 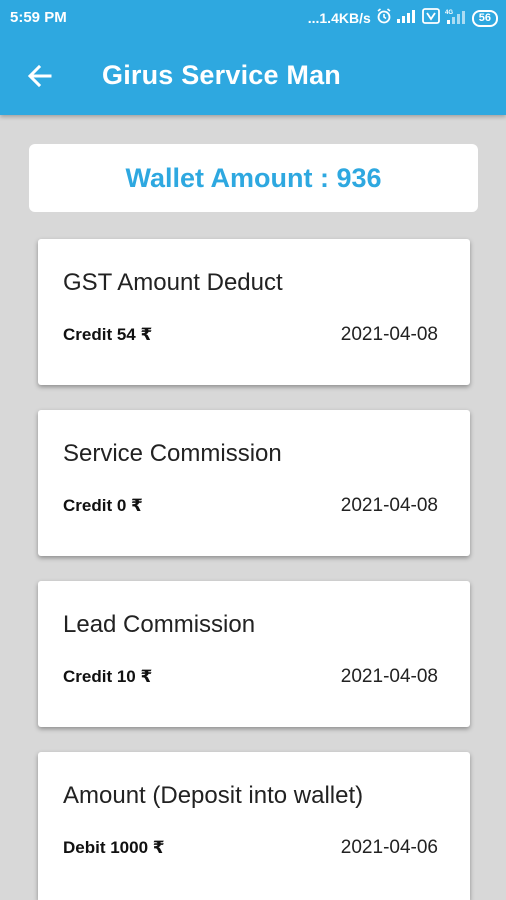 What do you see at coordinates (254, 312) in the screenshot?
I see `transaction-card: GST Amount Deduct Credit 54 ₹ 2021-04-08` at bounding box center [254, 312].